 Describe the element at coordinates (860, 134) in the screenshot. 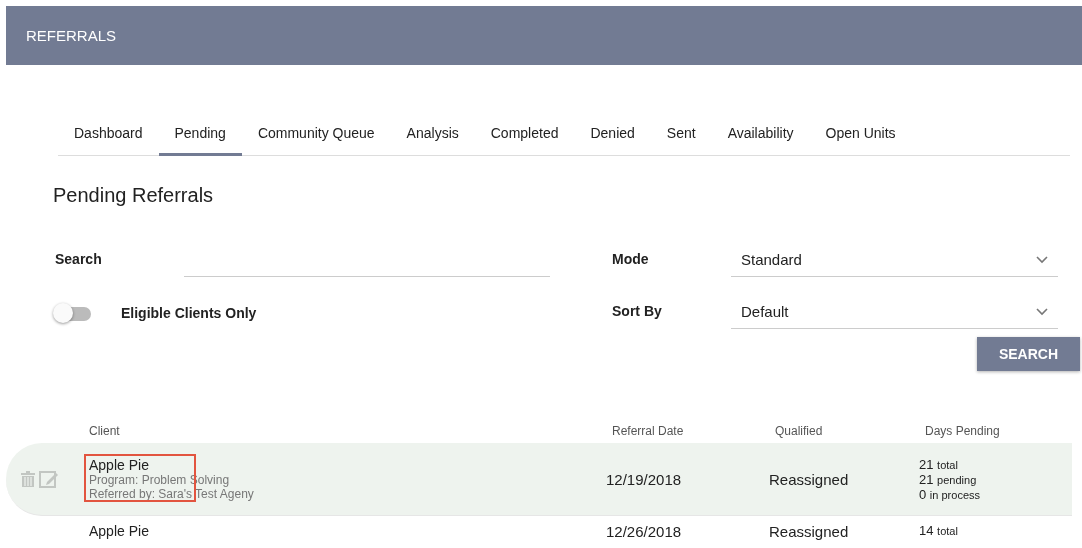

I see `tab: Open Units` at that location.